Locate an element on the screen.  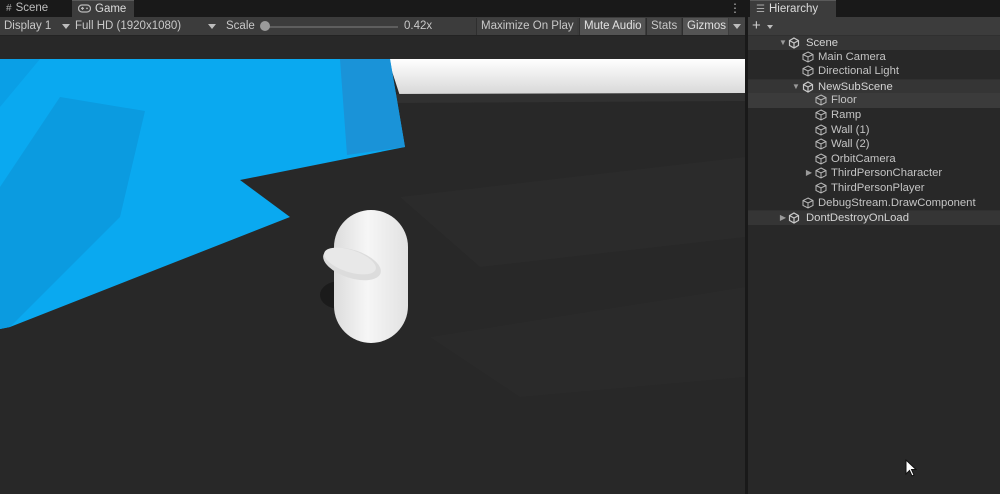
scale-label: Scale is located at coordinates (240, 26).